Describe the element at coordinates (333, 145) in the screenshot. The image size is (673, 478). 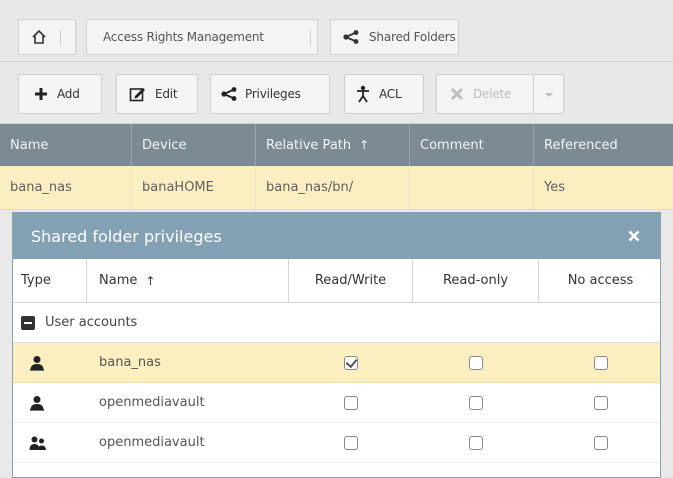
I see `column-header-relative-path: Relative Path ↑` at that location.